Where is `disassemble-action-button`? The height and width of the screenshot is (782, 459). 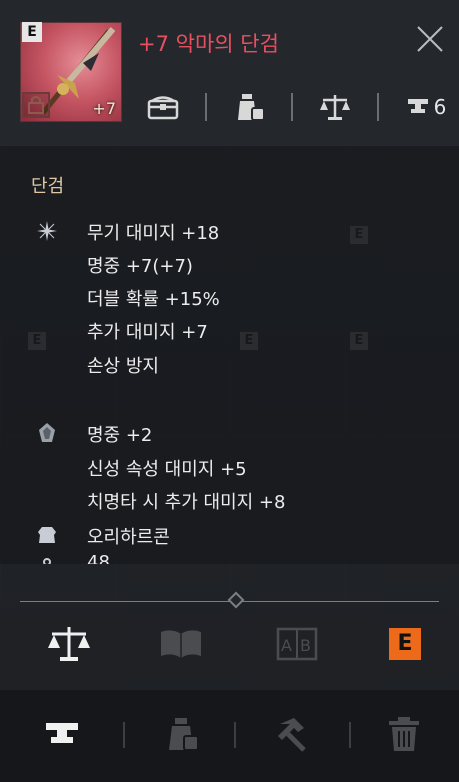
disassemble-action-button is located at coordinates (292, 734).